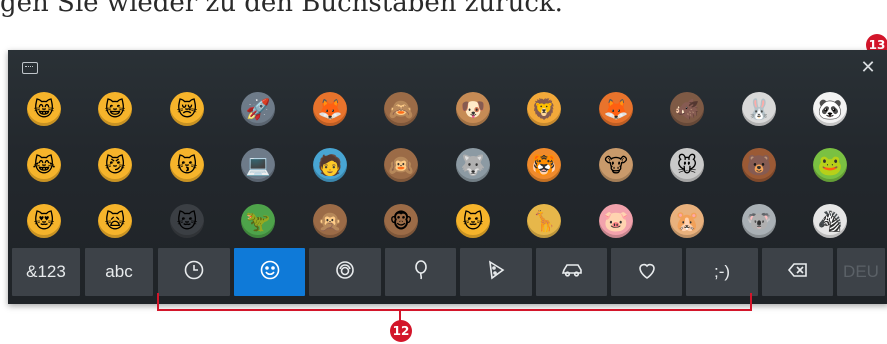  I want to click on emoji-lion: 🦁, so click(544, 109).